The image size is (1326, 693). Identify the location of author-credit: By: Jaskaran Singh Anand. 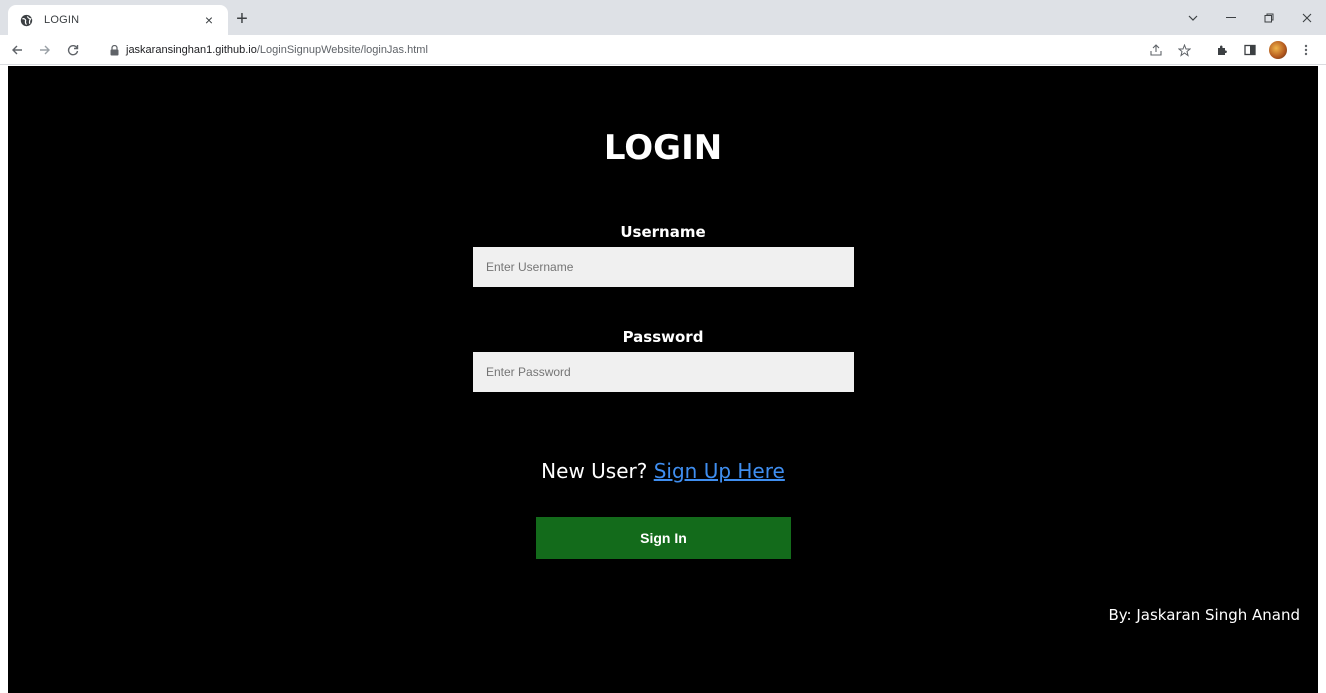
(1204, 615).